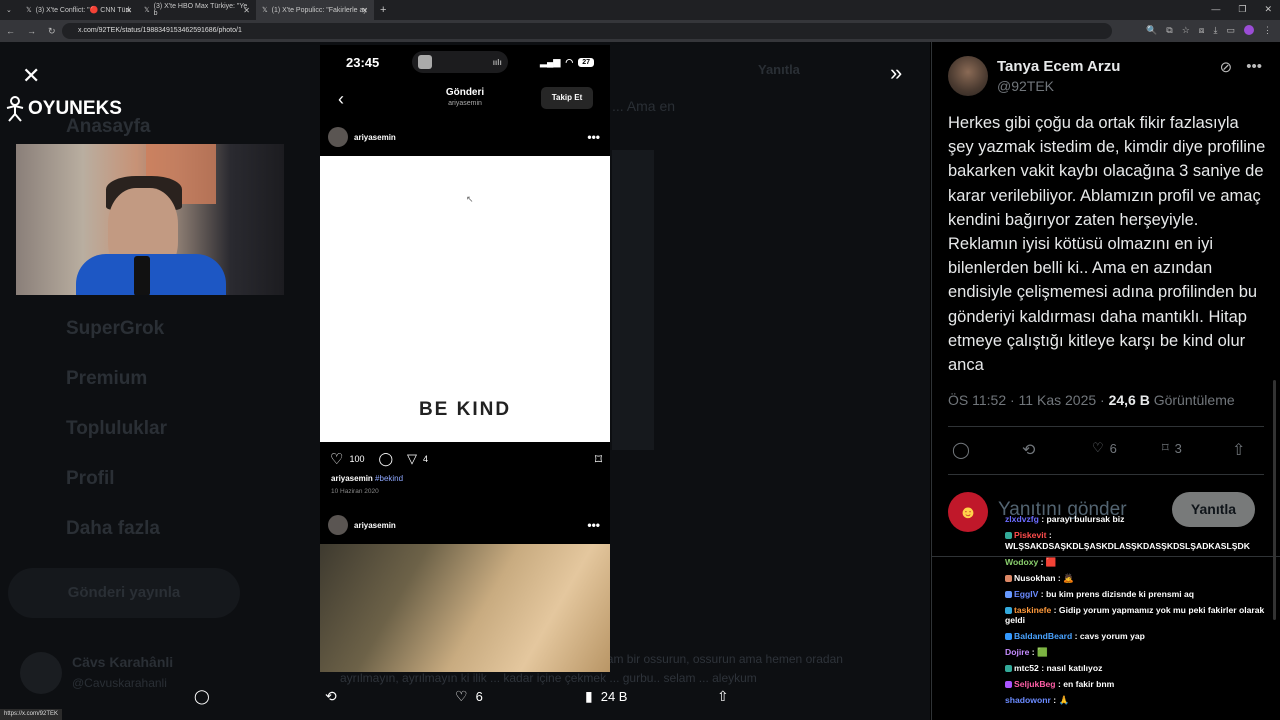  I want to click on chat-message: Nusokhan : 🙇, so click(1142, 578).